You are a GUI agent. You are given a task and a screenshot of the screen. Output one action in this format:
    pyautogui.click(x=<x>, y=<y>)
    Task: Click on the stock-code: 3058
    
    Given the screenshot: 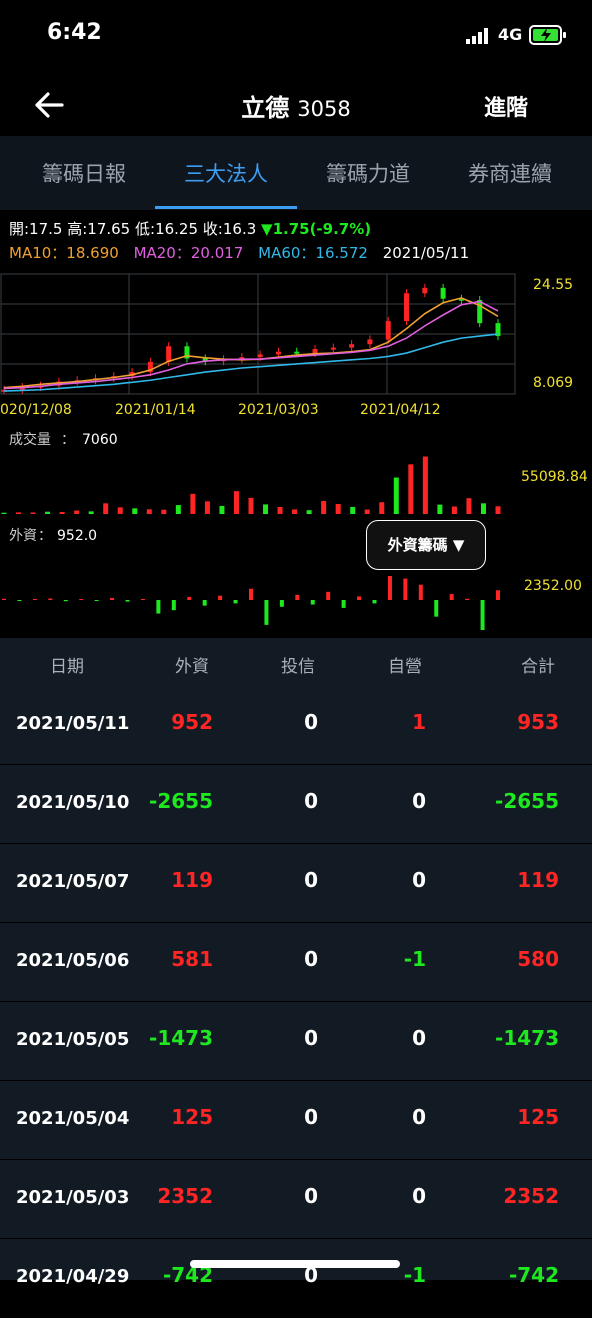 What is the action you would take?
    pyautogui.click(x=324, y=109)
    